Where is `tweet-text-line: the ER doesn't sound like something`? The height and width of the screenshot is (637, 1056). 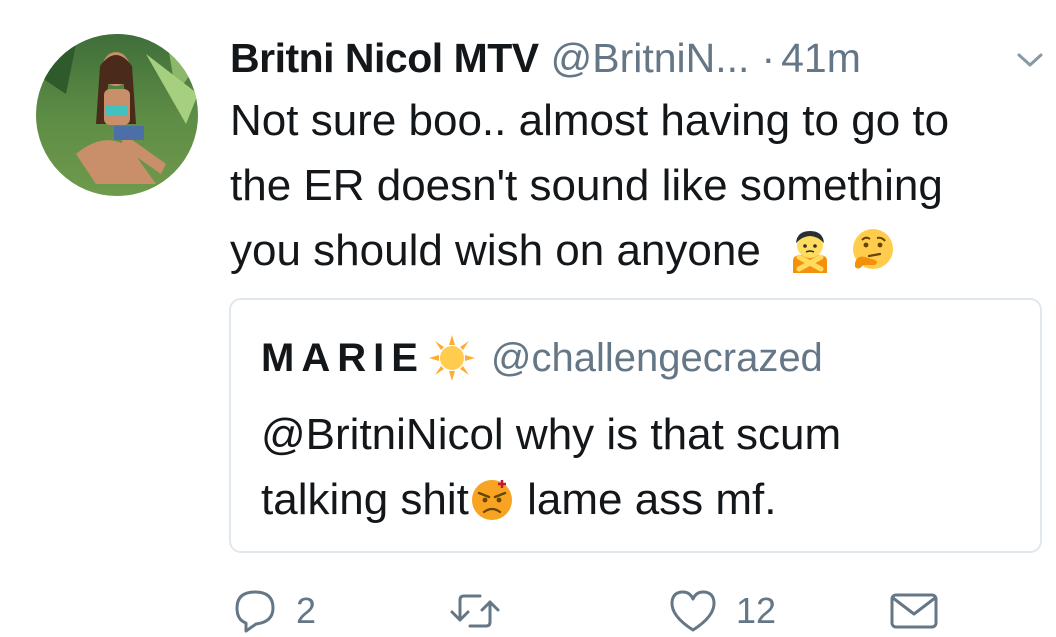 tweet-text-line: the ER doesn't sound like something is located at coordinates (586, 185).